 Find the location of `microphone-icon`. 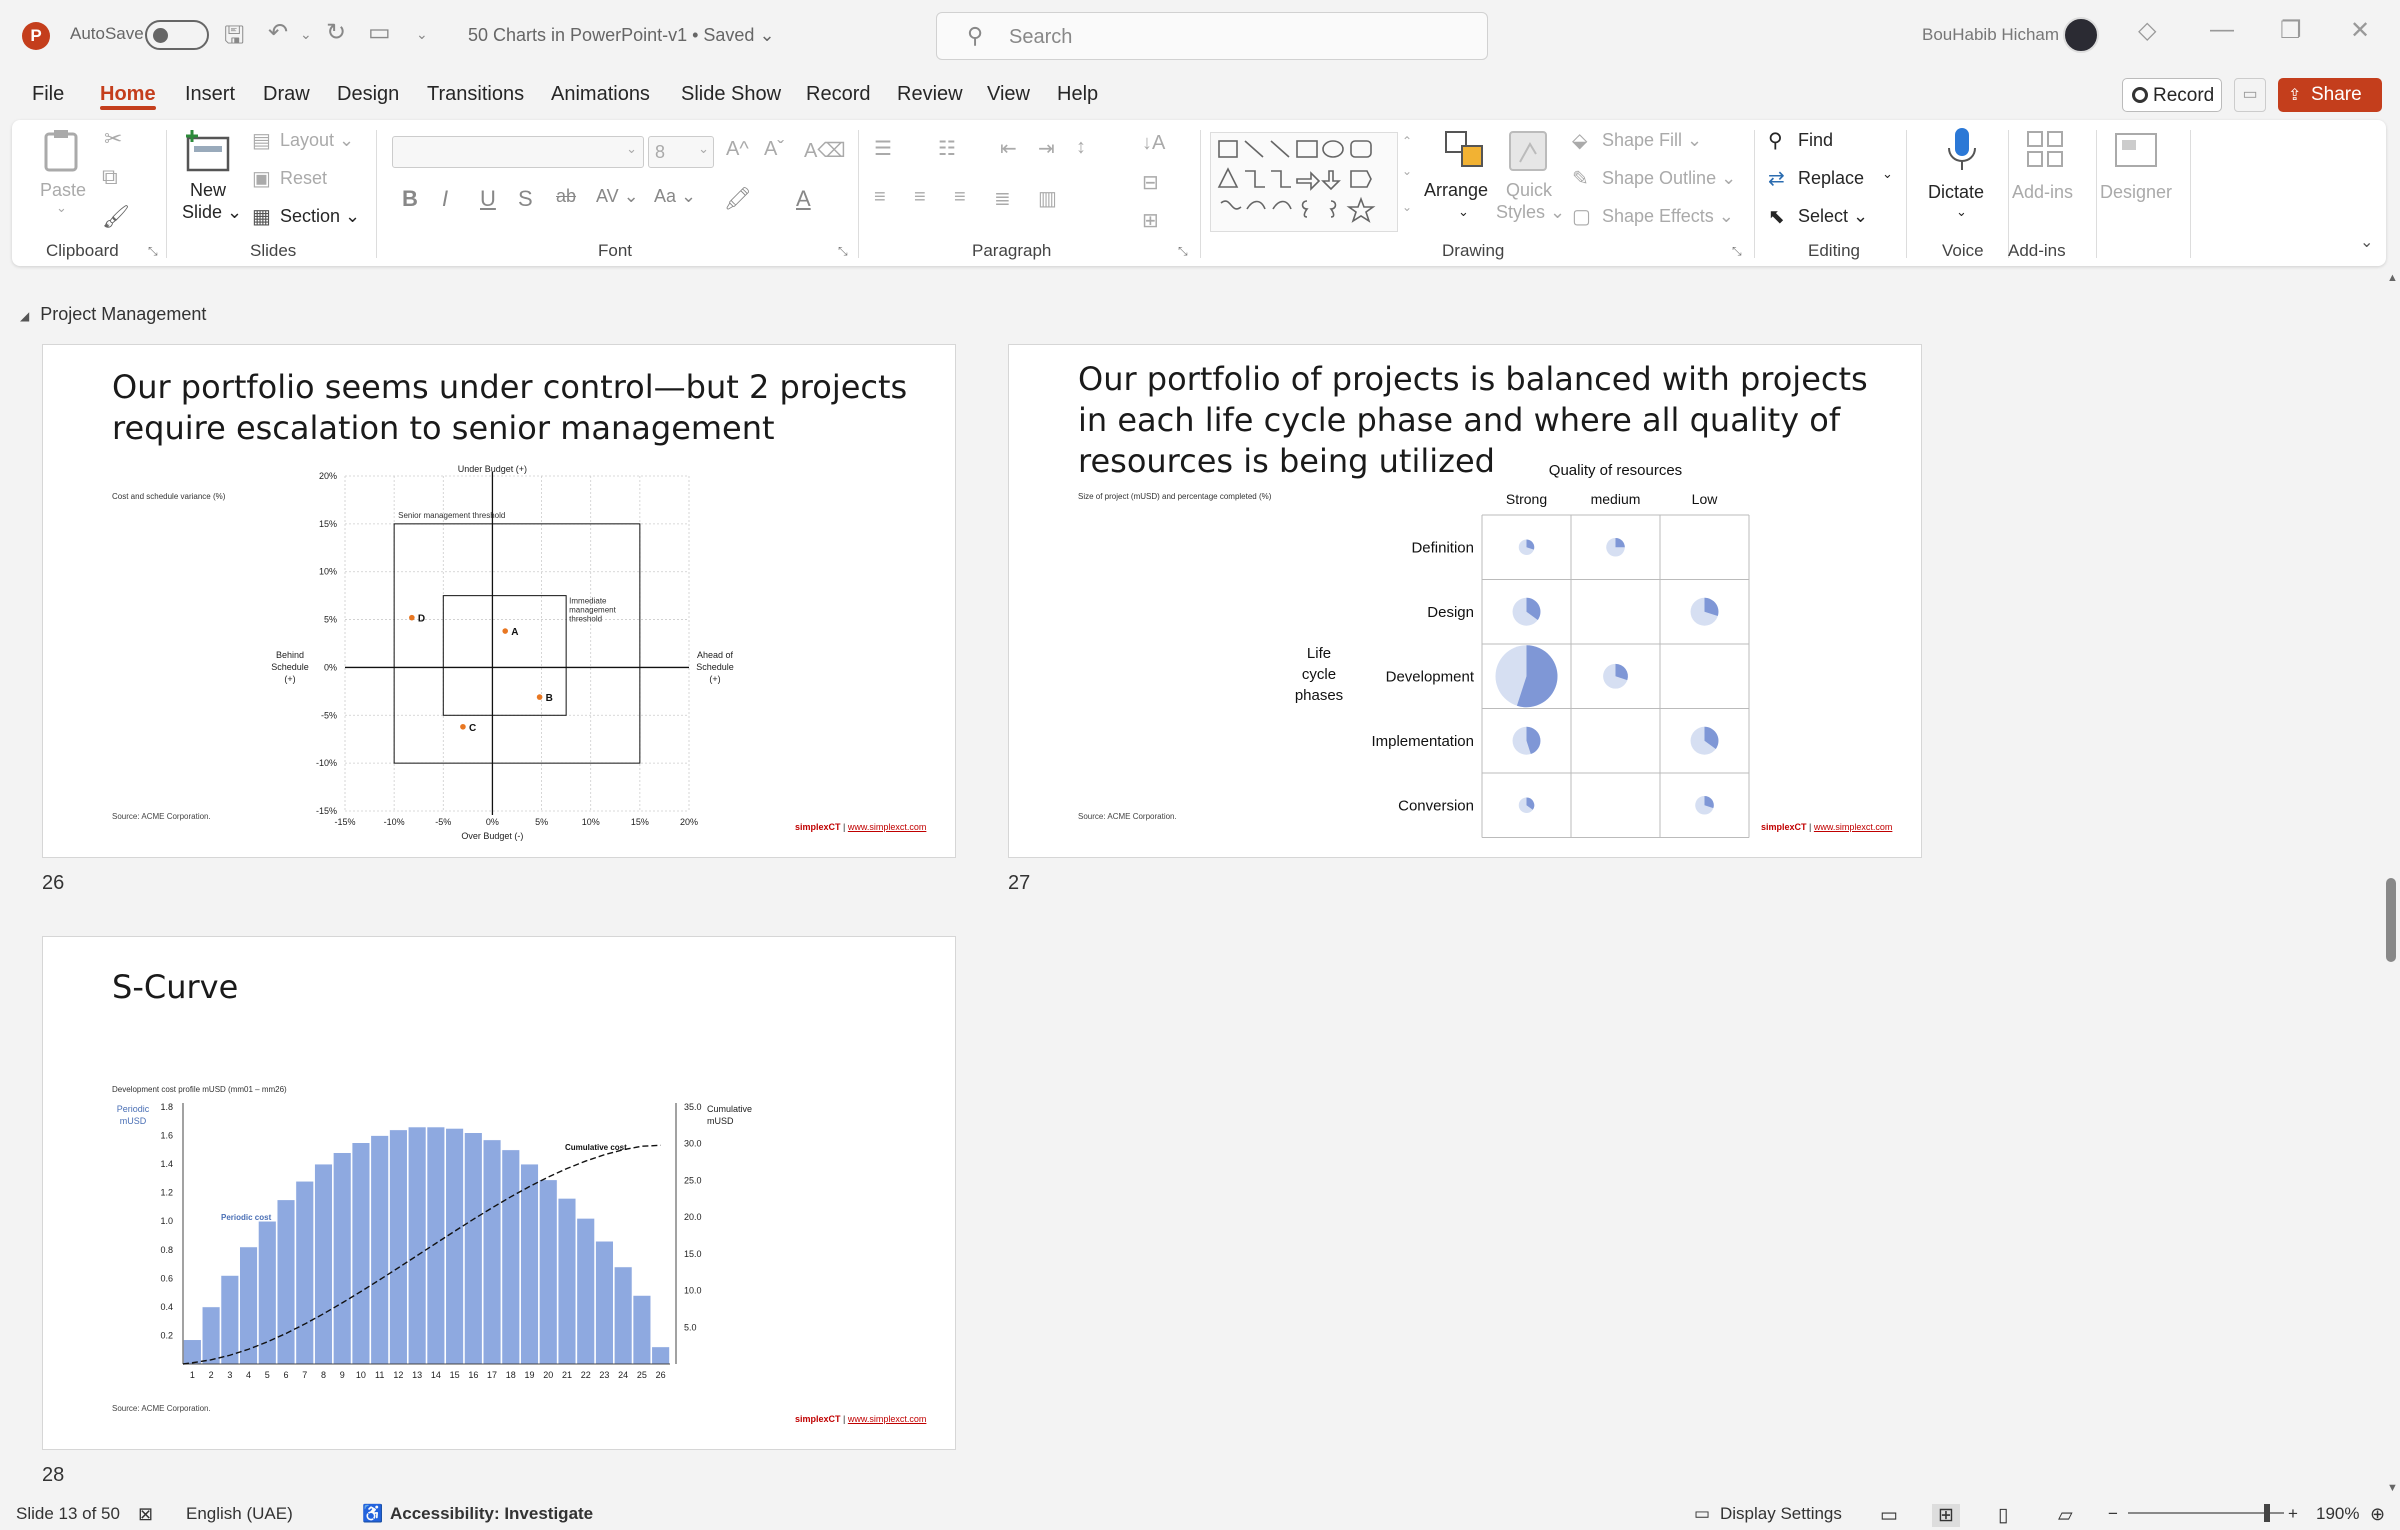

microphone-icon is located at coordinates (1962, 149).